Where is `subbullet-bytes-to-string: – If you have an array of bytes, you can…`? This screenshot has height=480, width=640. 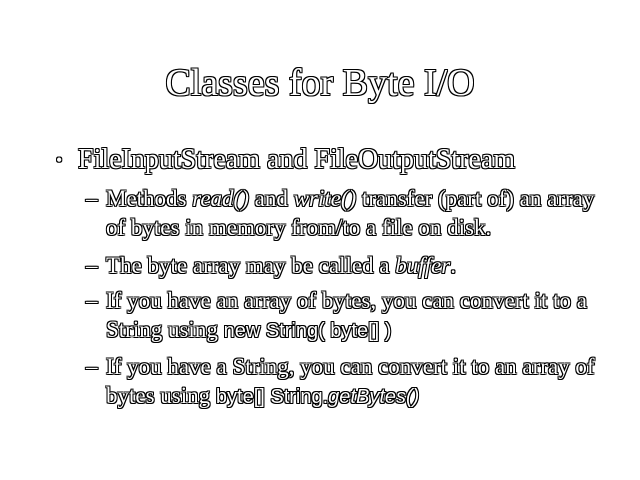 subbullet-bytes-to-string: – If you have an array of bytes, you can… is located at coordinates (336, 315).